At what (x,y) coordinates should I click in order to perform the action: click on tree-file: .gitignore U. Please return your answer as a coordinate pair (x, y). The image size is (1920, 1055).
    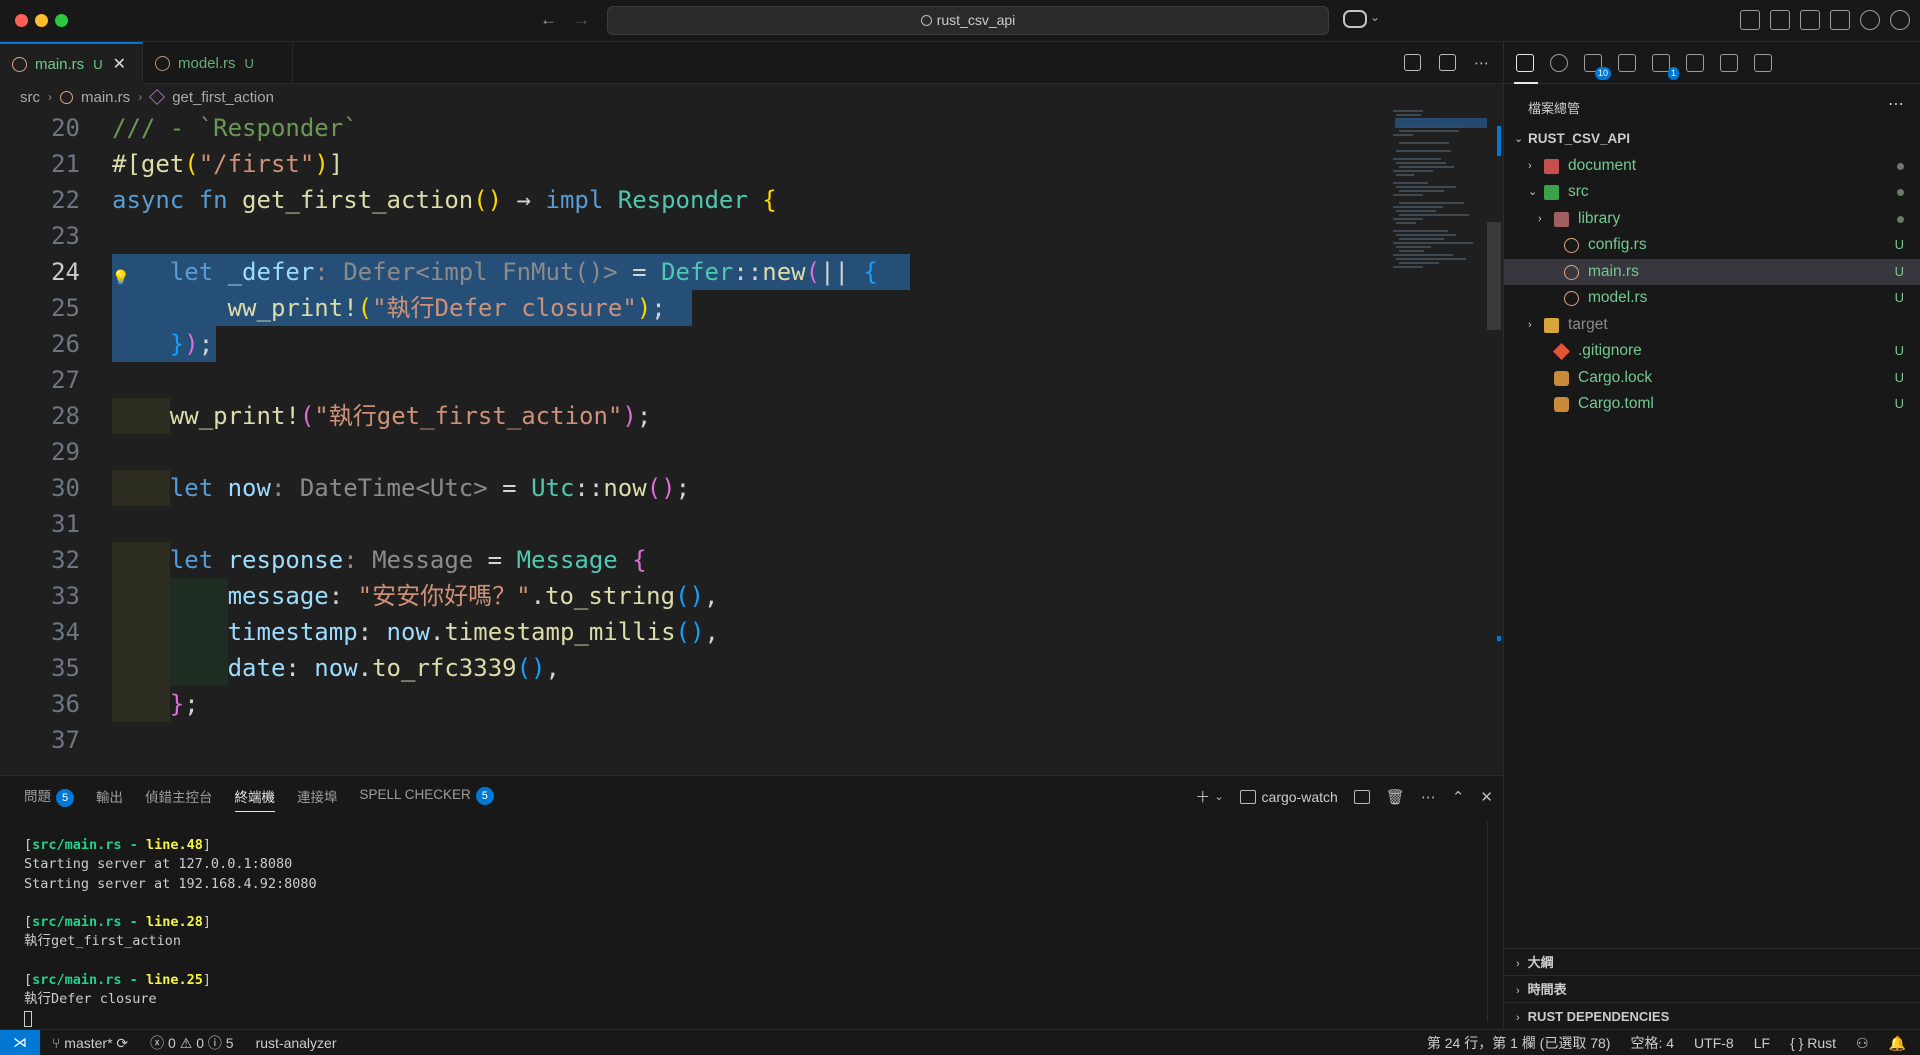
    Looking at the image, I should click on (1712, 351).